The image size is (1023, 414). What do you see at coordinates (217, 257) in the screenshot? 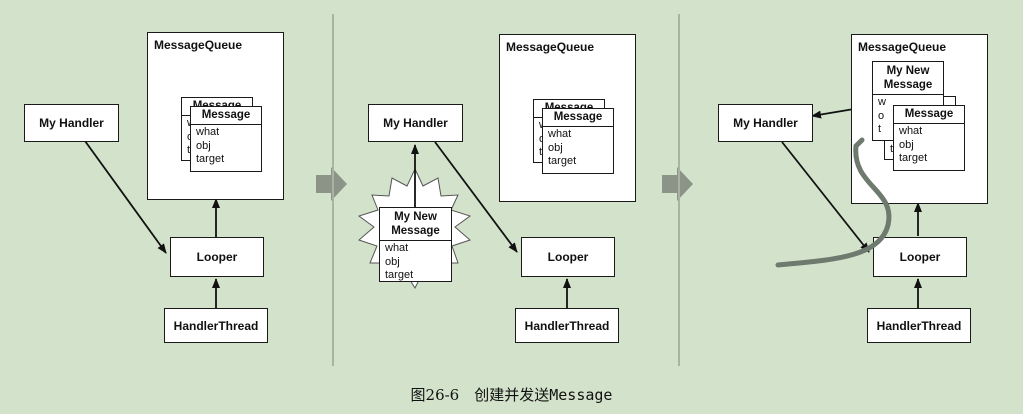
I see `looper-box-1: Looper` at bounding box center [217, 257].